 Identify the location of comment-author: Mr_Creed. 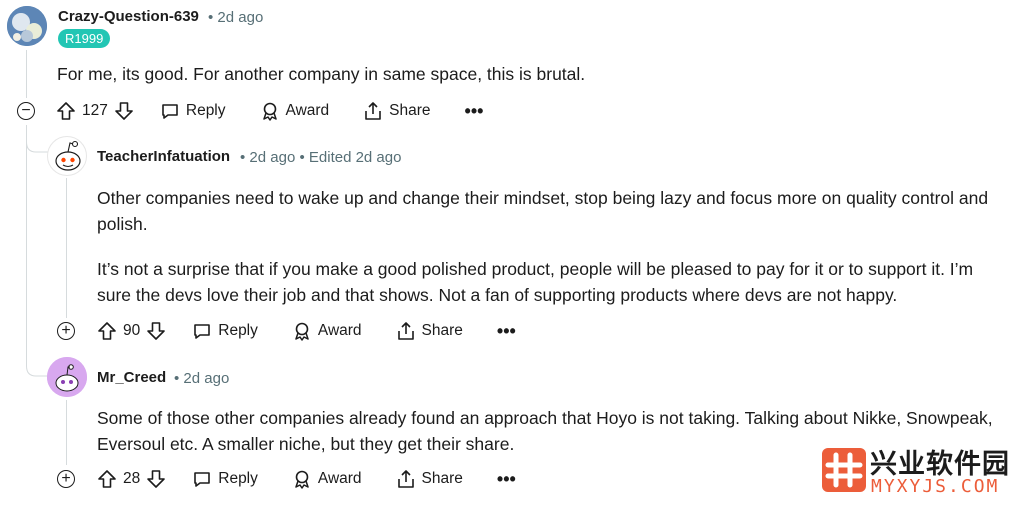
(131, 377).